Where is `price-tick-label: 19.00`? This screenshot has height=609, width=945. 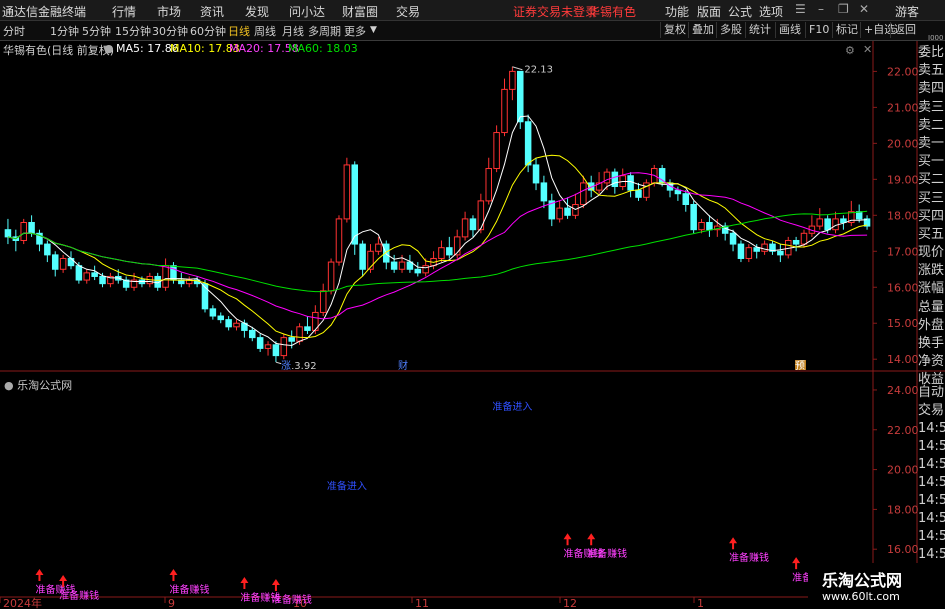 price-tick-label: 19.00 is located at coordinates (903, 179).